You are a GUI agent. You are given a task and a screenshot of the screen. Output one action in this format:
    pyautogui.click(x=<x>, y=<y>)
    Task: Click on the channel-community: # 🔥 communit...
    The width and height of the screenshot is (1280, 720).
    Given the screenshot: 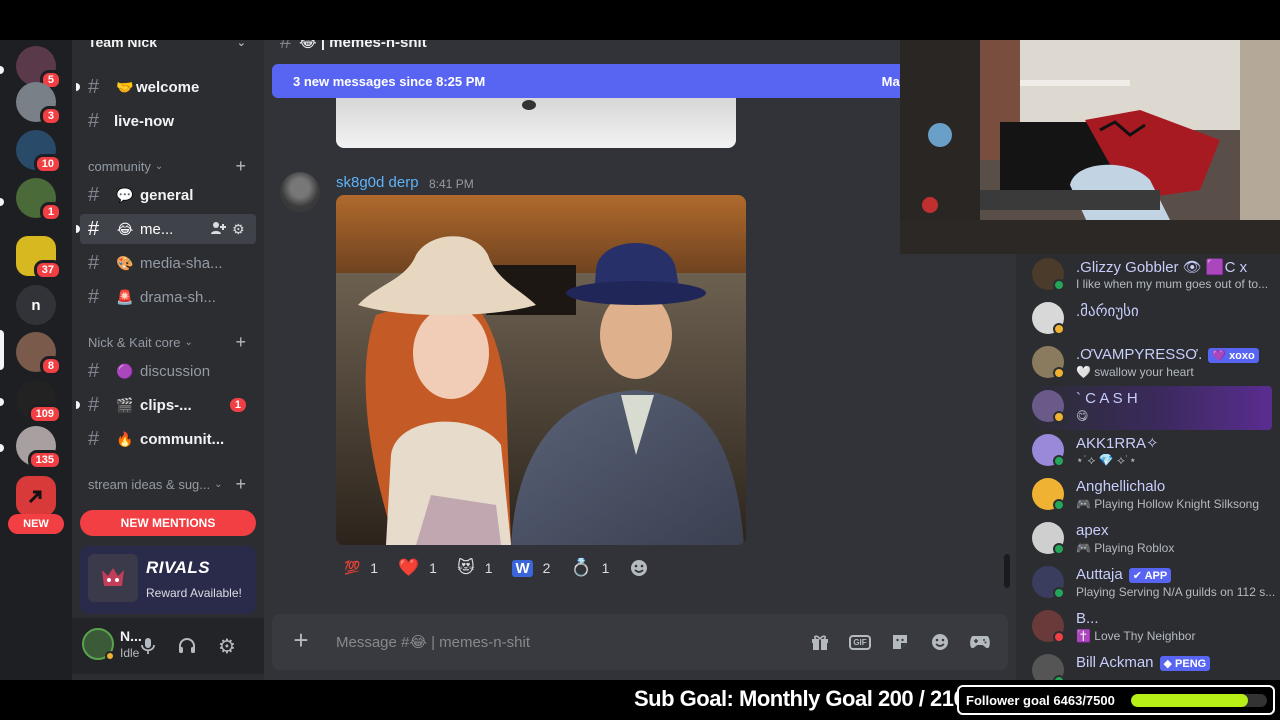 What is the action you would take?
    pyautogui.click(x=168, y=439)
    